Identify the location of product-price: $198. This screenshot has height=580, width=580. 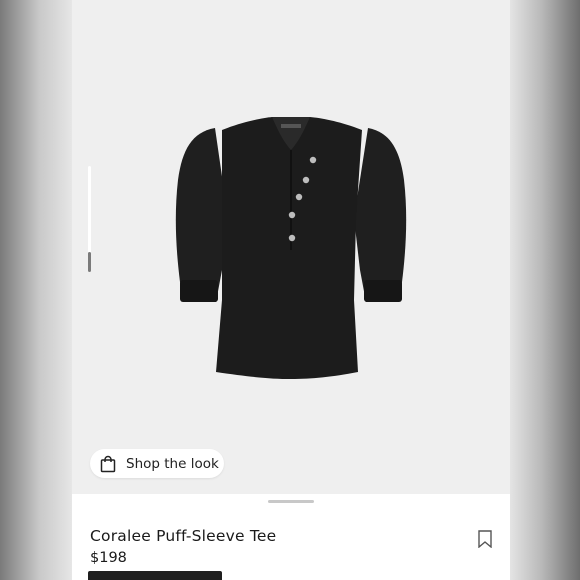
(108, 558).